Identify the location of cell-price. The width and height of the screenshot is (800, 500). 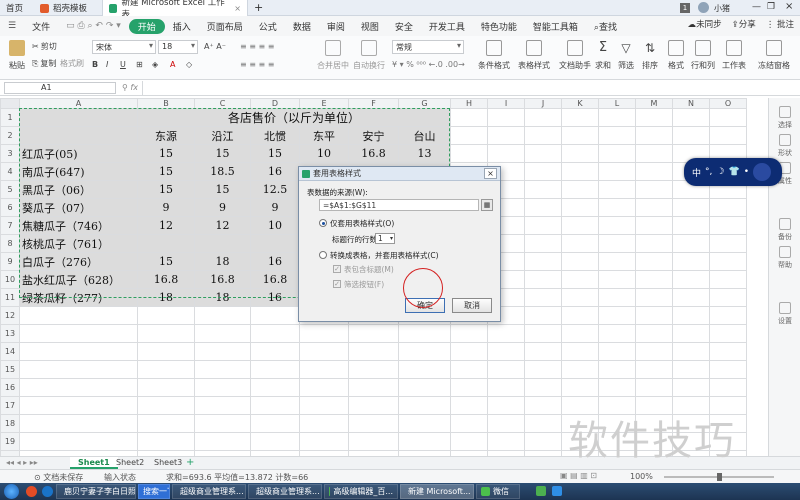
(222, 243).